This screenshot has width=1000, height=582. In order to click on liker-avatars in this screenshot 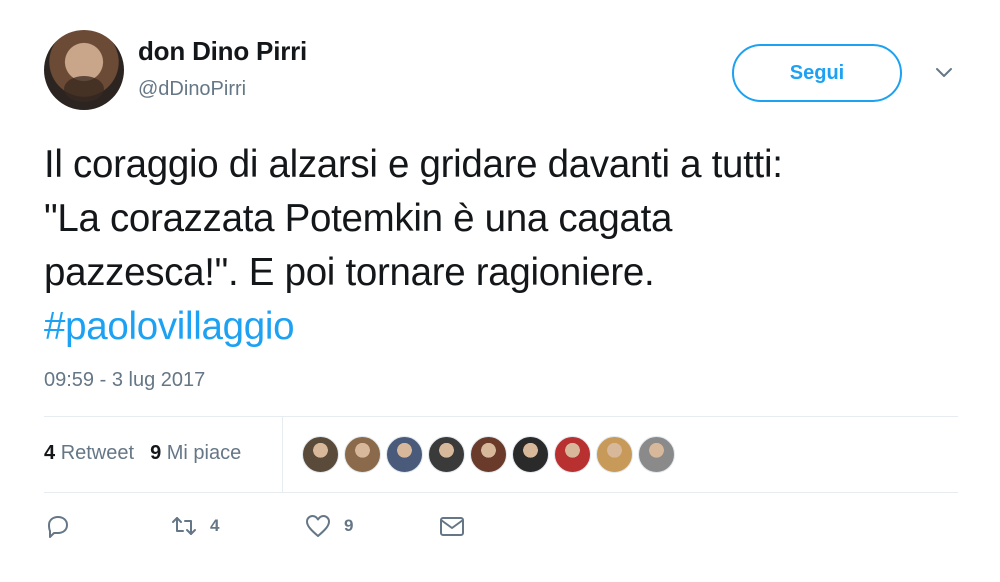, I will do `click(488, 454)`.